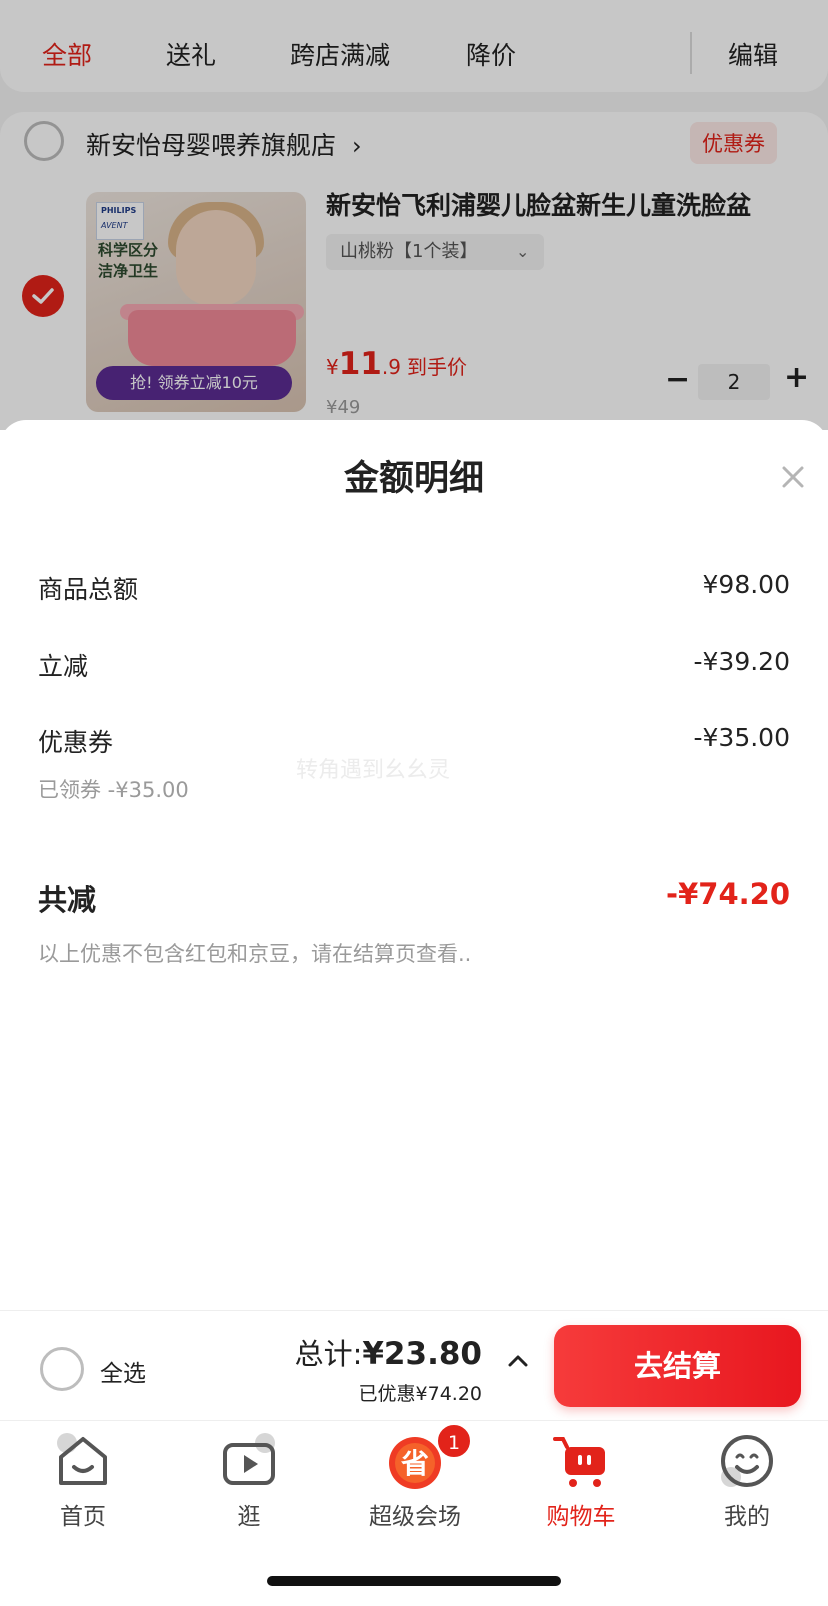 This screenshot has height=1606, width=828. What do you see at coordinates (677, 1366) in the screenshot?
I see `checkout-button: 去结算` at bounding box center [677, 1366].